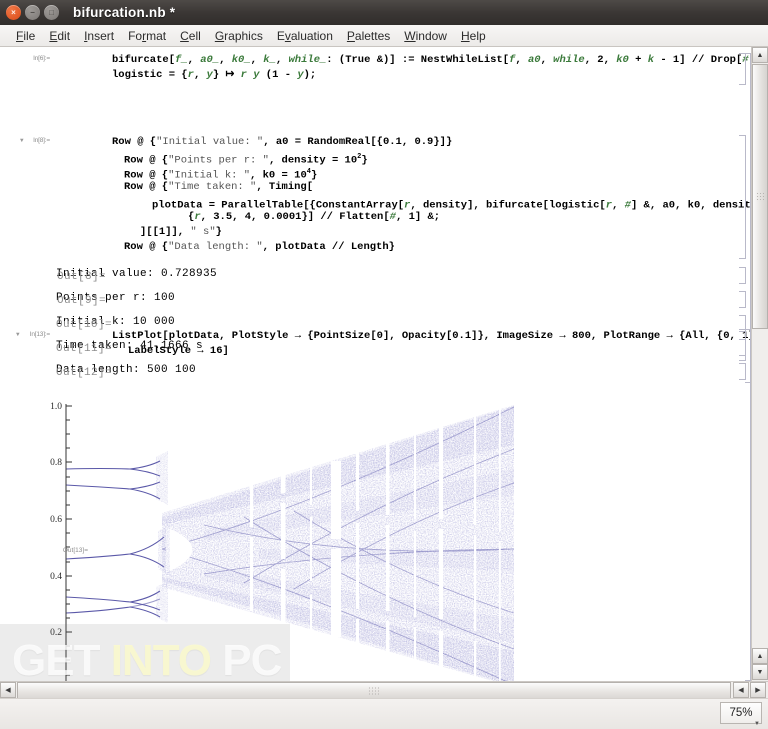  Describe the element at coordinates (218, 187) in the screenshot. I see `cell-code-in-8-line-4: Row @ {"Time taken: ", Timing[` at that location.